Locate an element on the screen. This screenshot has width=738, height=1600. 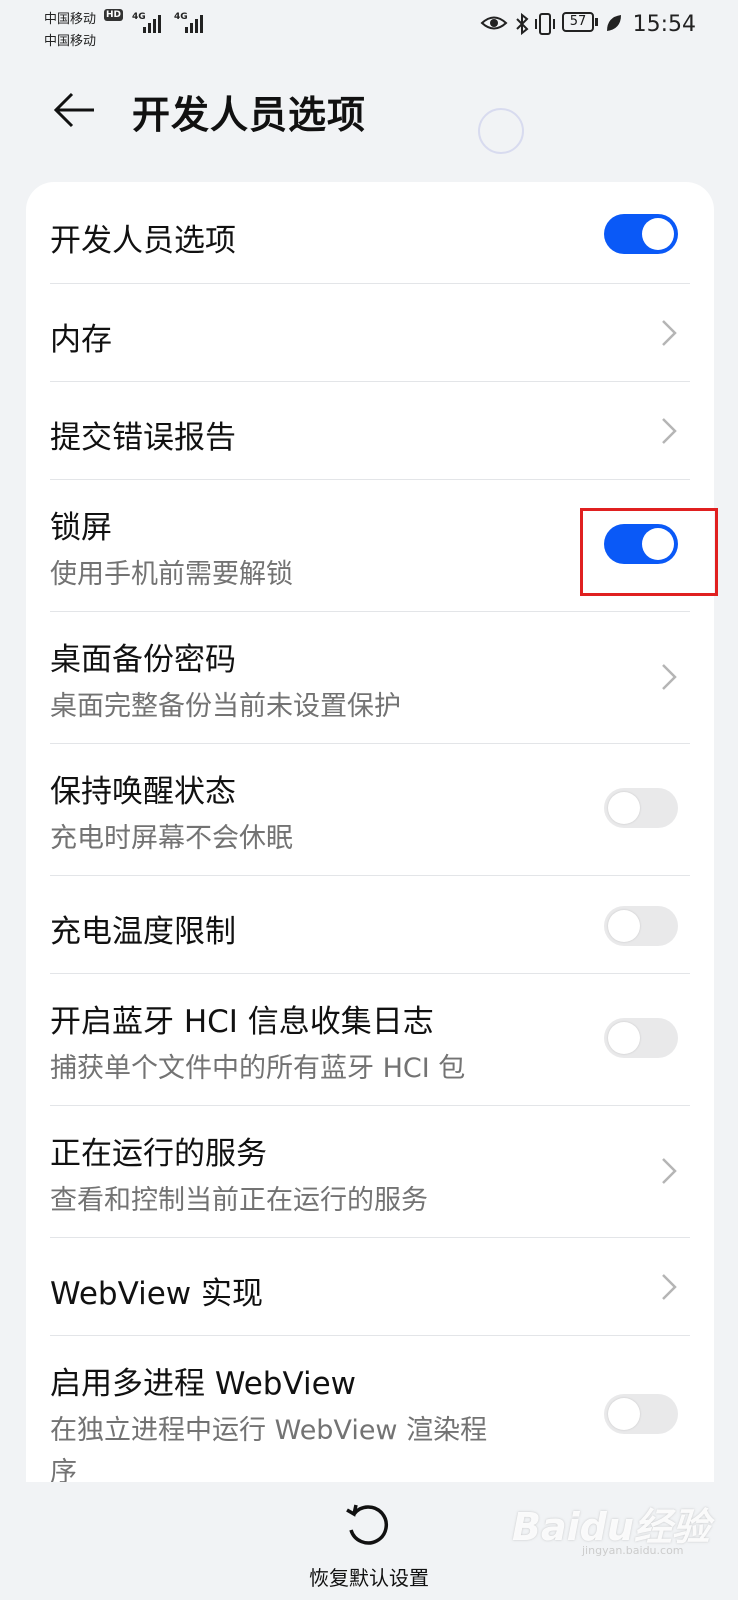
setting-memory: 内存 is located at coordinates (382, 333).